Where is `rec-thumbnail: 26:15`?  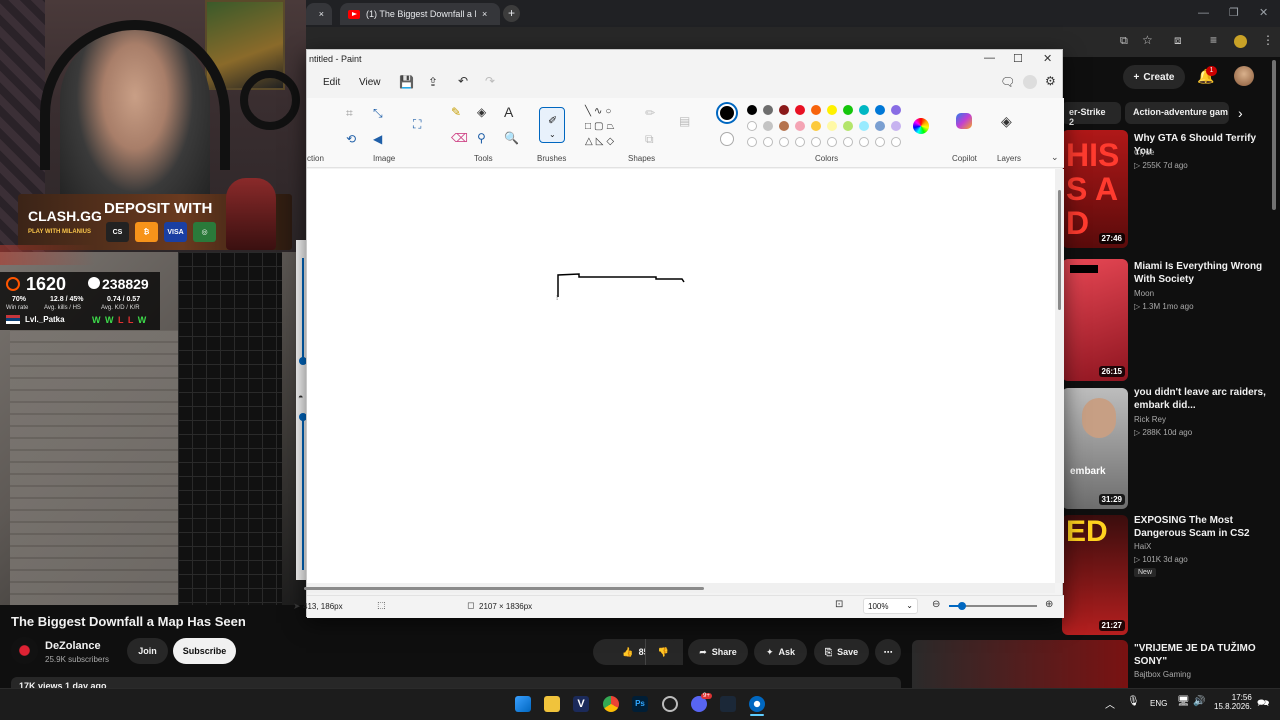 rec-thumbnail: 26:15 is located at coordinates (1095, 320).